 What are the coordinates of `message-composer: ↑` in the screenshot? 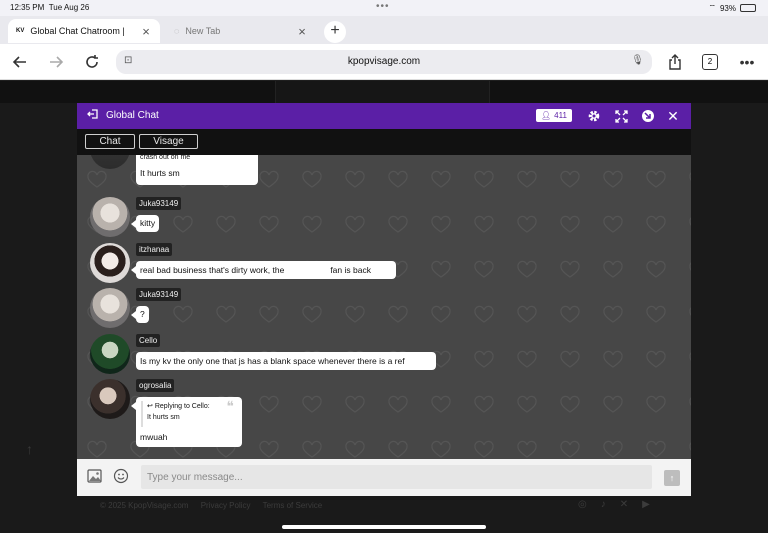 It's located at (384, 477).